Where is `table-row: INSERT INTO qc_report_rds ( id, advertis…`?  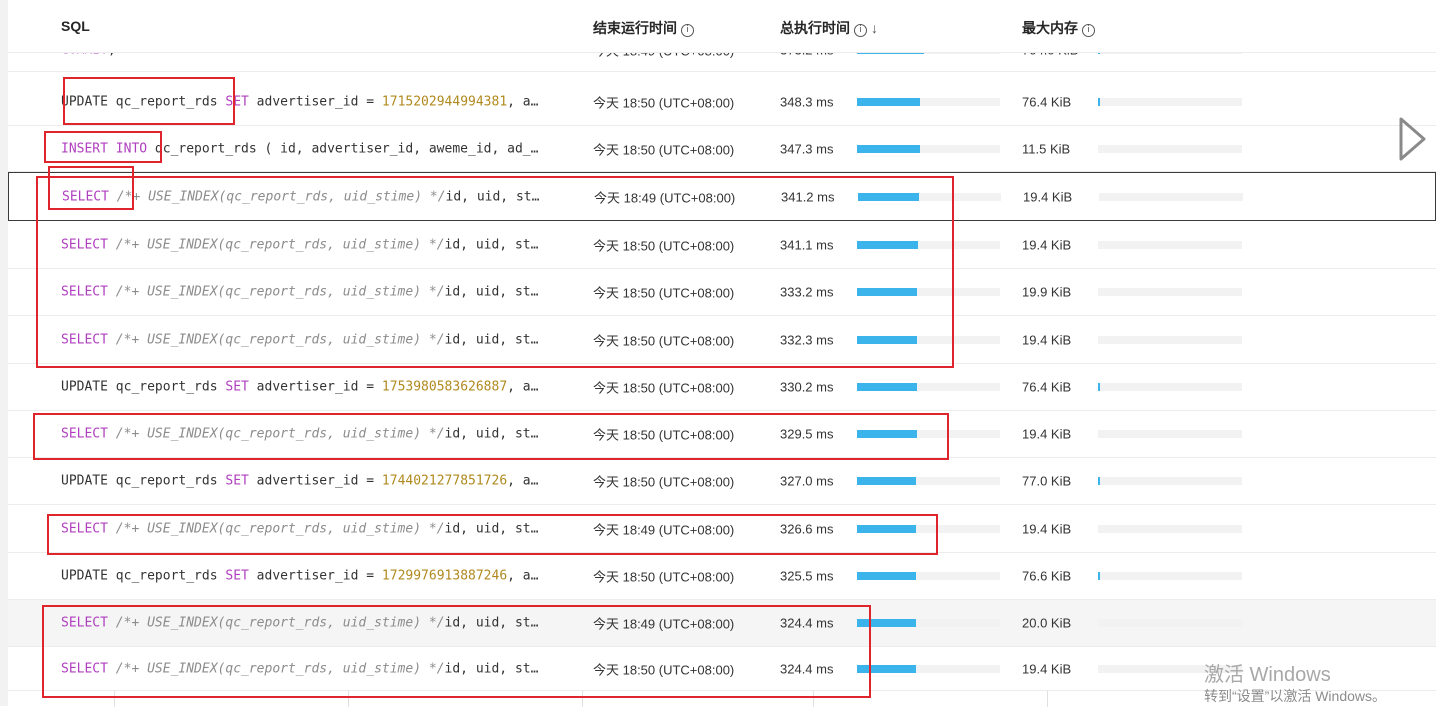 table-row: INSERT INTO qc_report_rds ( id, advertis… is located at coordinates (722, 149).